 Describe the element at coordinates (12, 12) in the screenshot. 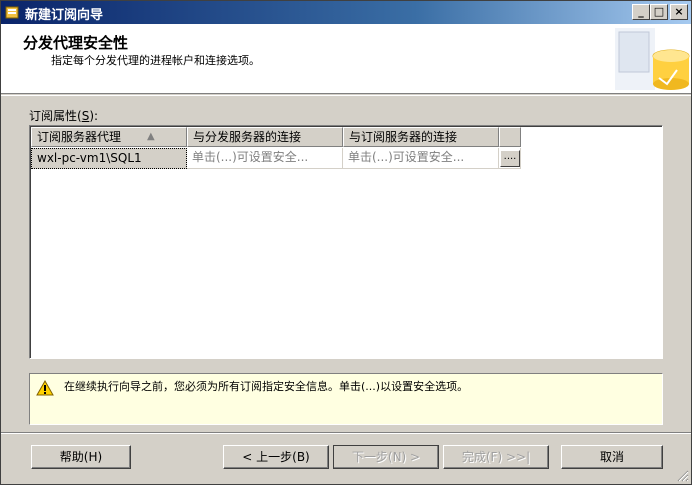

I see `app-icon` at that location.